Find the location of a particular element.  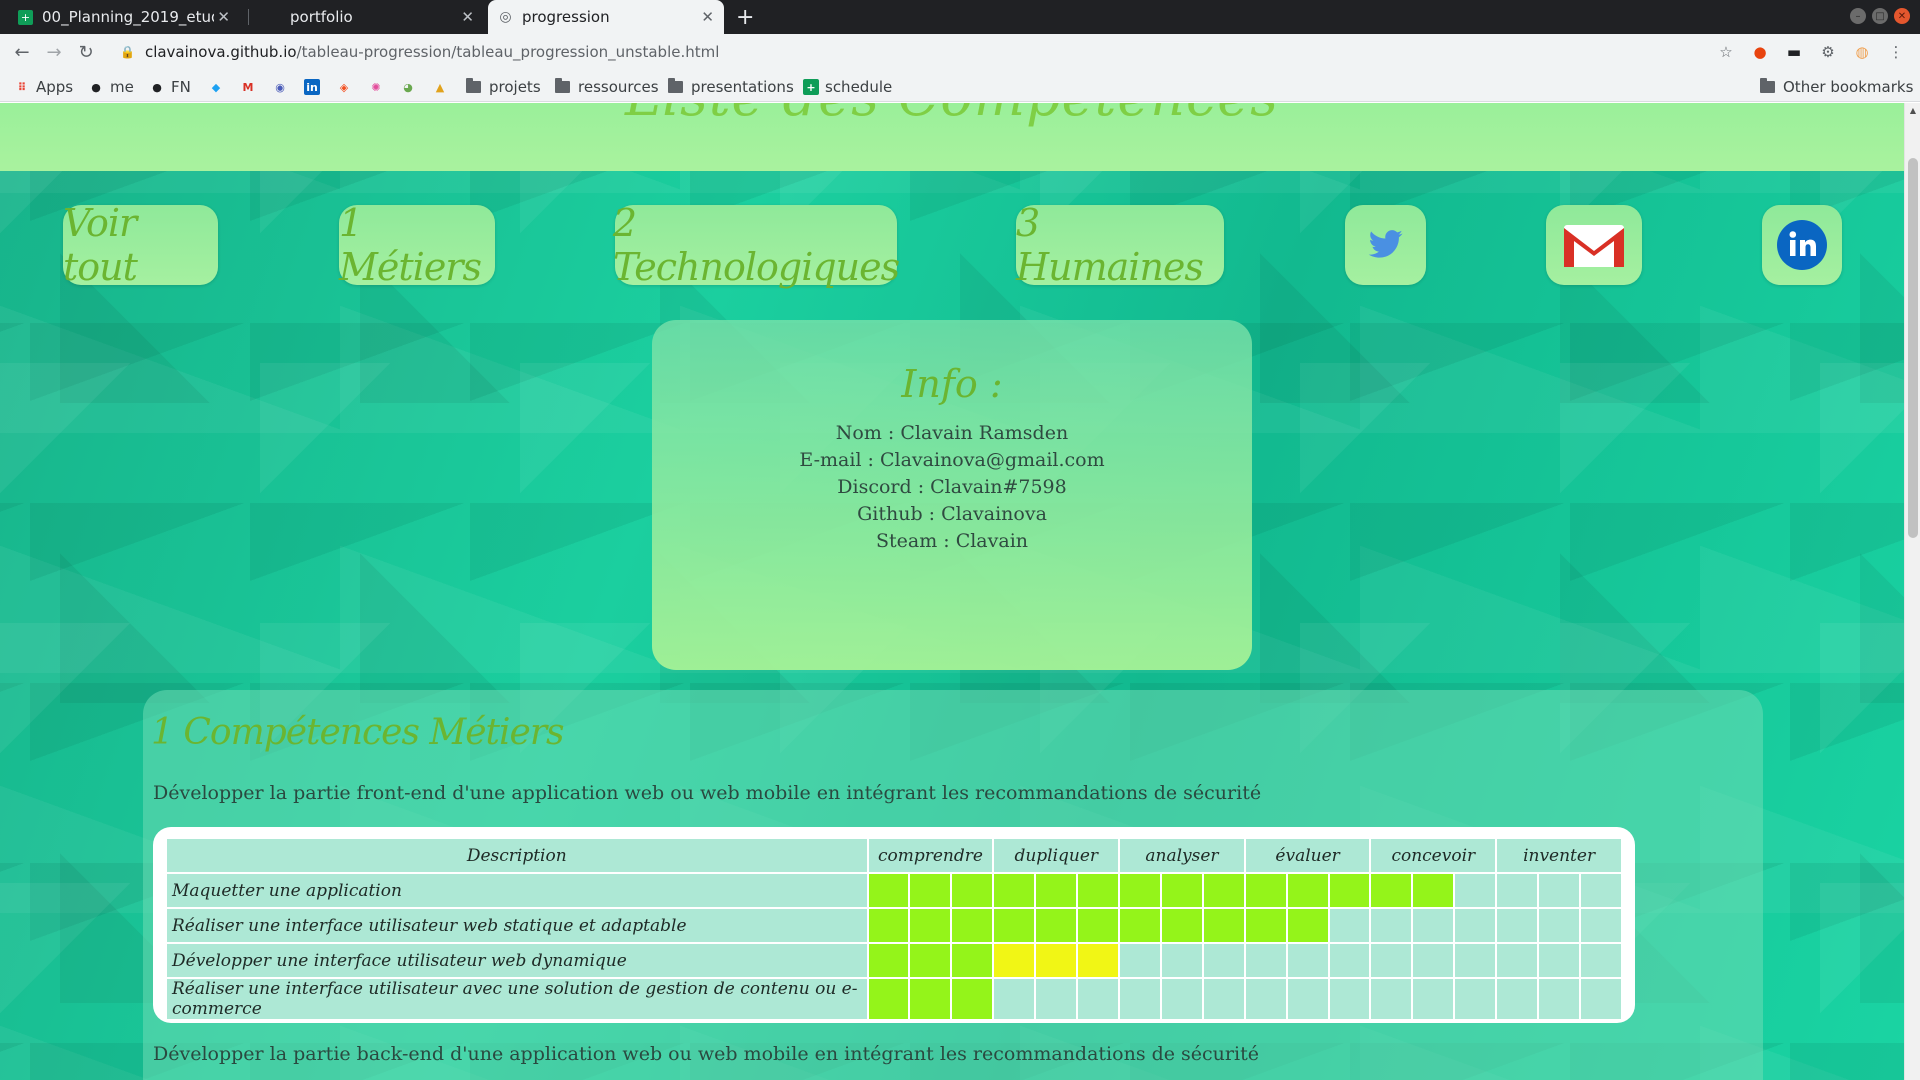

new-tab-button: + is located at coordinates (745, 17).